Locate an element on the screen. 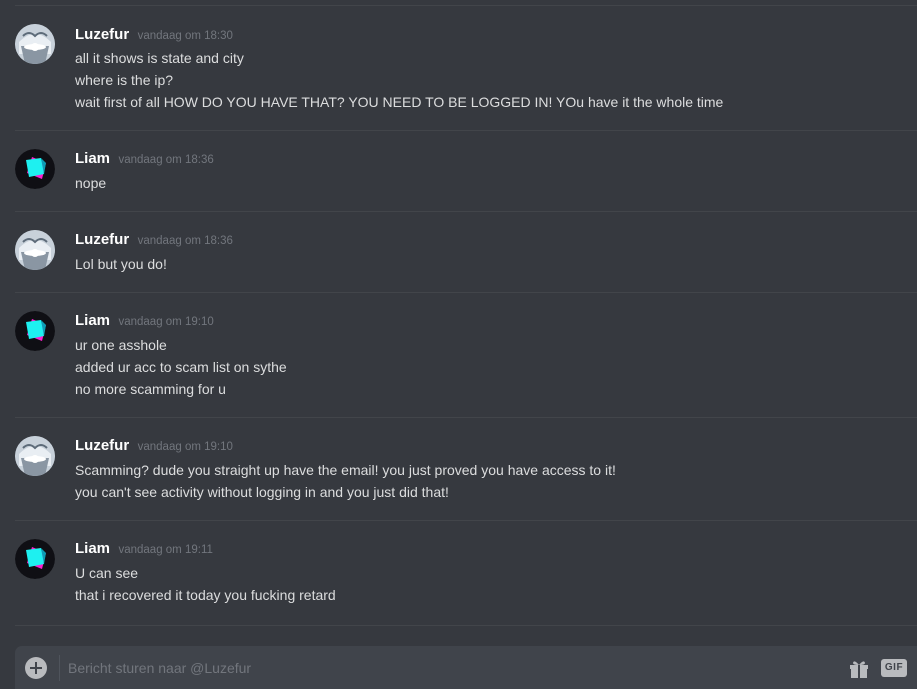  gif-icon: GIF is located at coordinates (894, 668).